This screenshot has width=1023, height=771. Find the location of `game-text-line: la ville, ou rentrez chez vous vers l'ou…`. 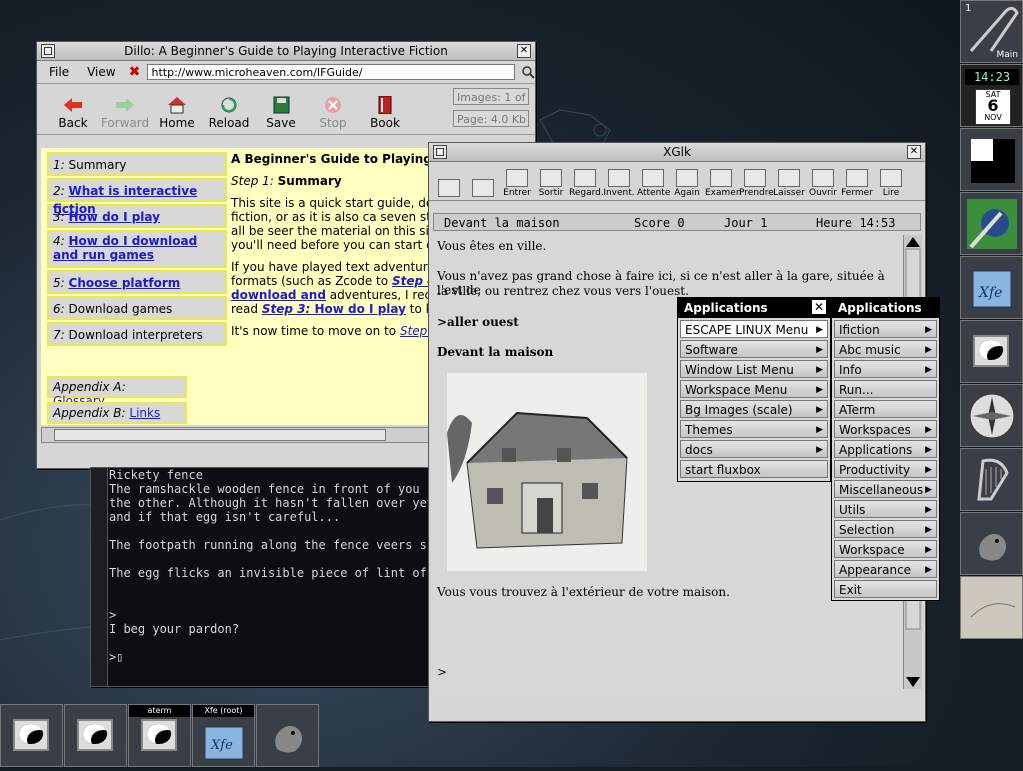

game-text-line: la ville, ou rentrez chez vous vers l'ou… is located at coordinates (563, 291).